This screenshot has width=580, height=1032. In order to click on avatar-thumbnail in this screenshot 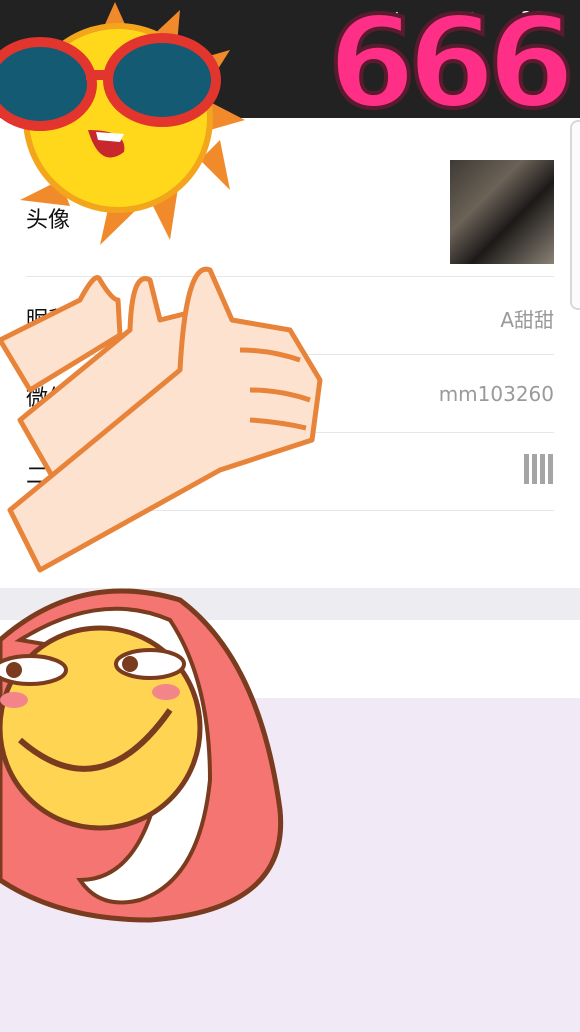, I will do `click(502, 212)`.